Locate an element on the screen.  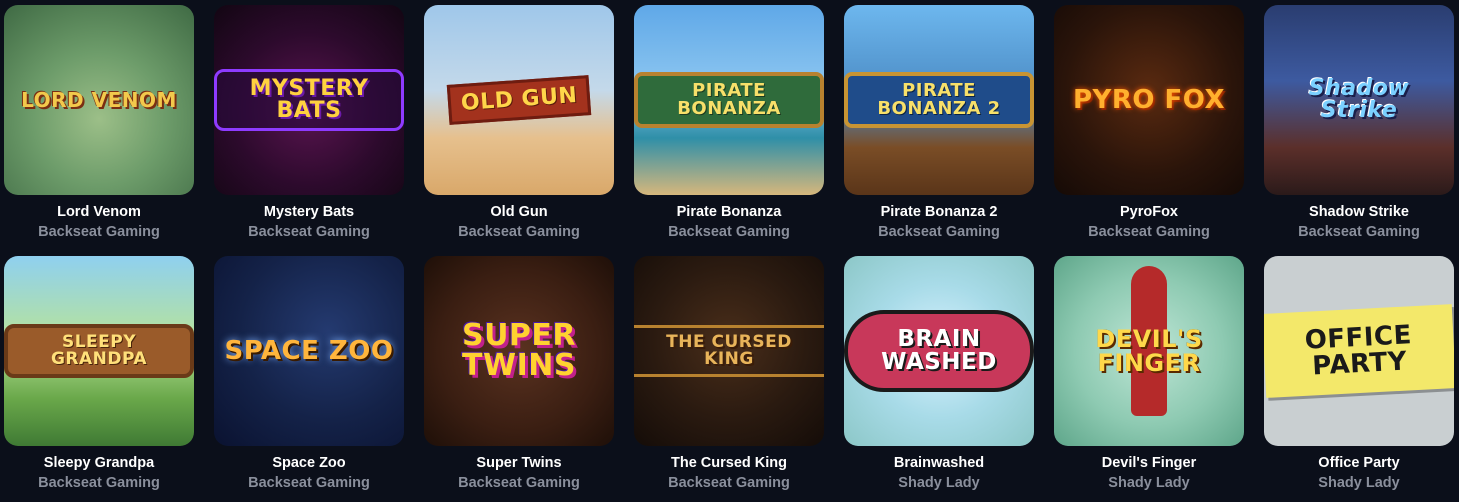
game-title: Old Gun is located at coordinates (519, 212).